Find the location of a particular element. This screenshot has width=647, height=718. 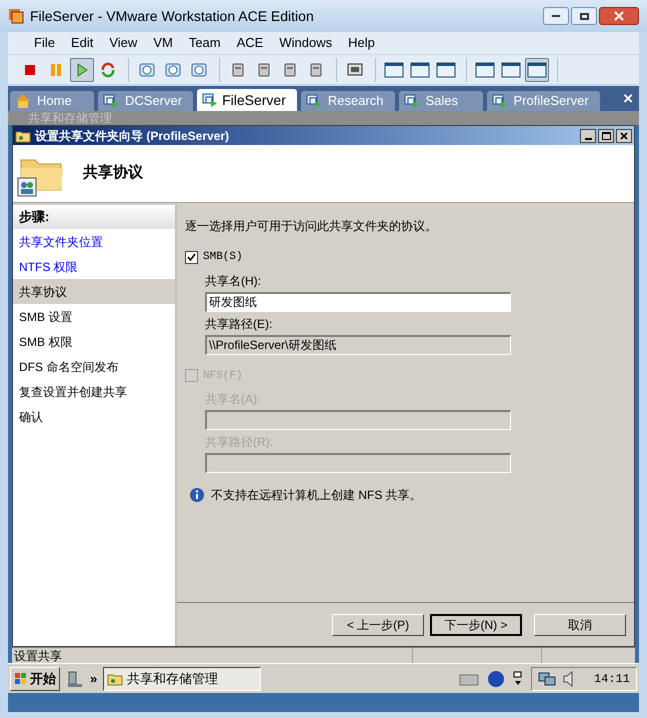

pause-icon is located at coordinates (56, 69).